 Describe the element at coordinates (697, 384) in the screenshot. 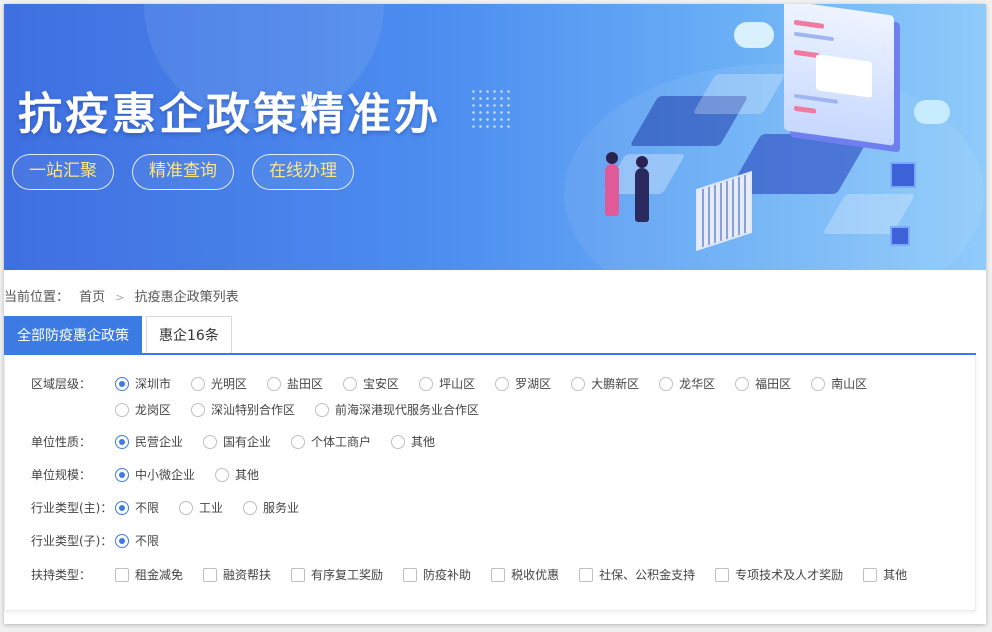

I see `option-label: 龙华区` at that location.